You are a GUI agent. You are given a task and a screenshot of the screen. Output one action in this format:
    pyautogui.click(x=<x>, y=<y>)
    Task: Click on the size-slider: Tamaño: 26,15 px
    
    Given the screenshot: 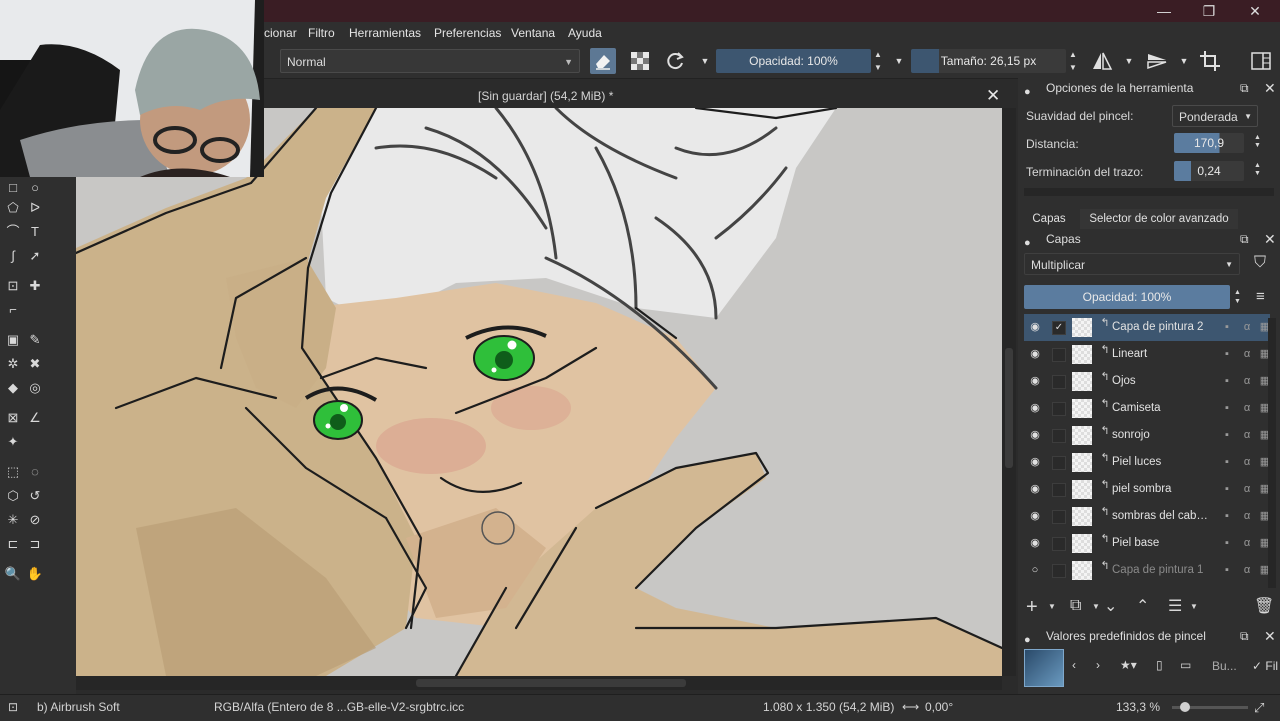 What is the action you would take?
    pyautogui.click(x=988, y=61)
    